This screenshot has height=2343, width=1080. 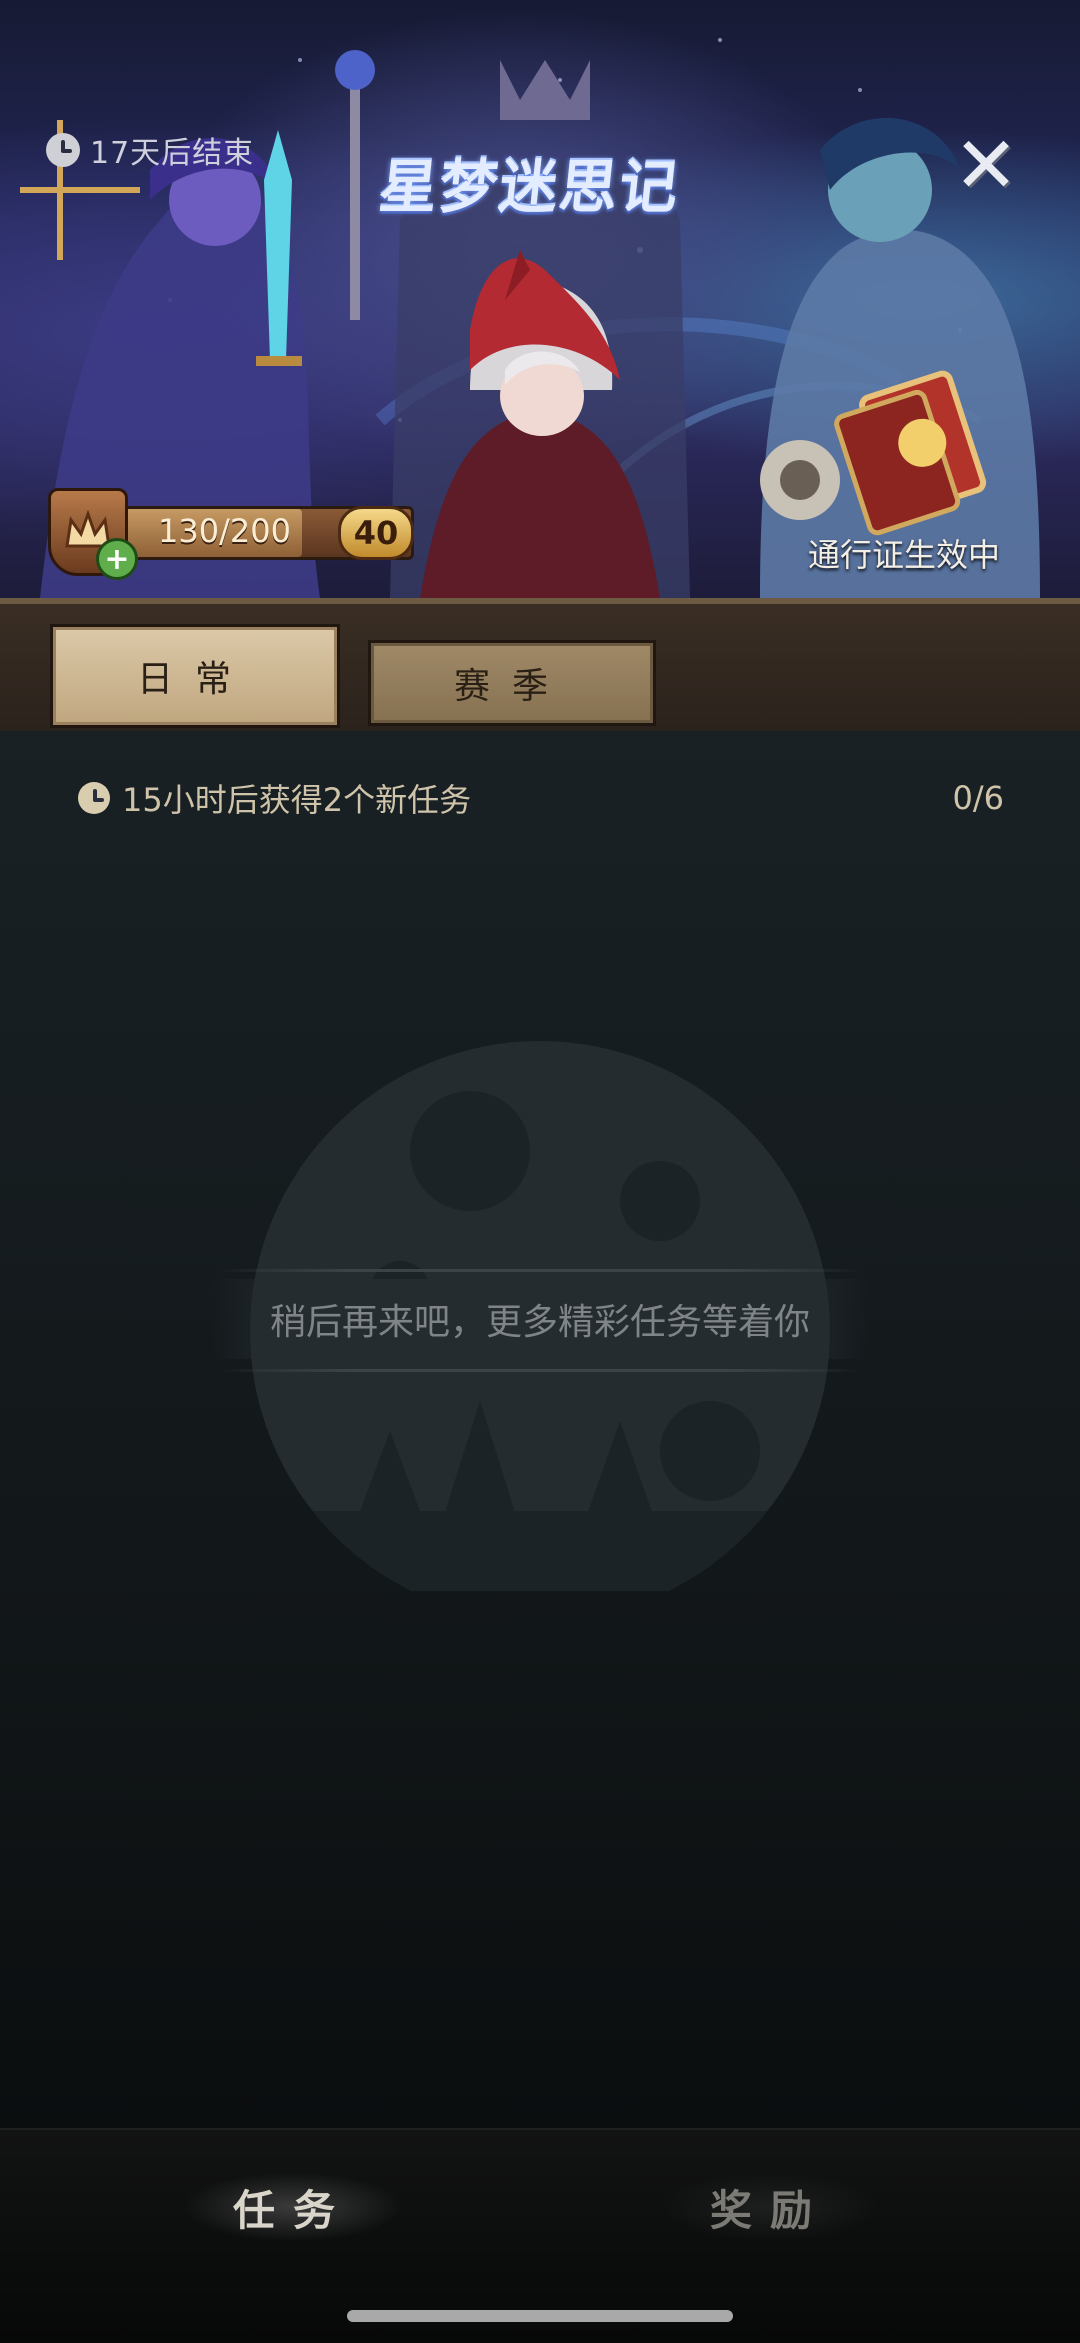 What do you see at coordinates (172, 153) in the screenshot?
I see `event-timer-text: 17天后结束` at bounding box center [172, 153].